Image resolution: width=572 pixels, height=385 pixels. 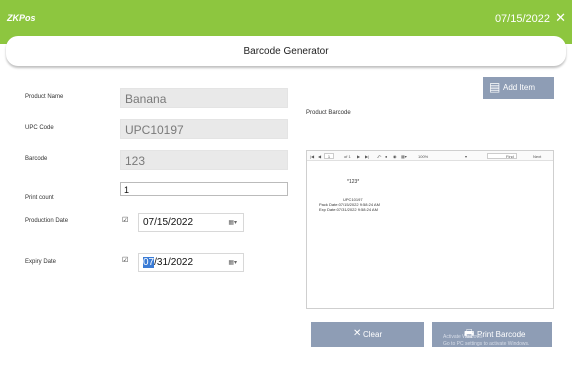 What do you see at coordinates (36, 159) in the screenshot?
I see `barcode-label: Barcode` at bounding box center [36, 159].